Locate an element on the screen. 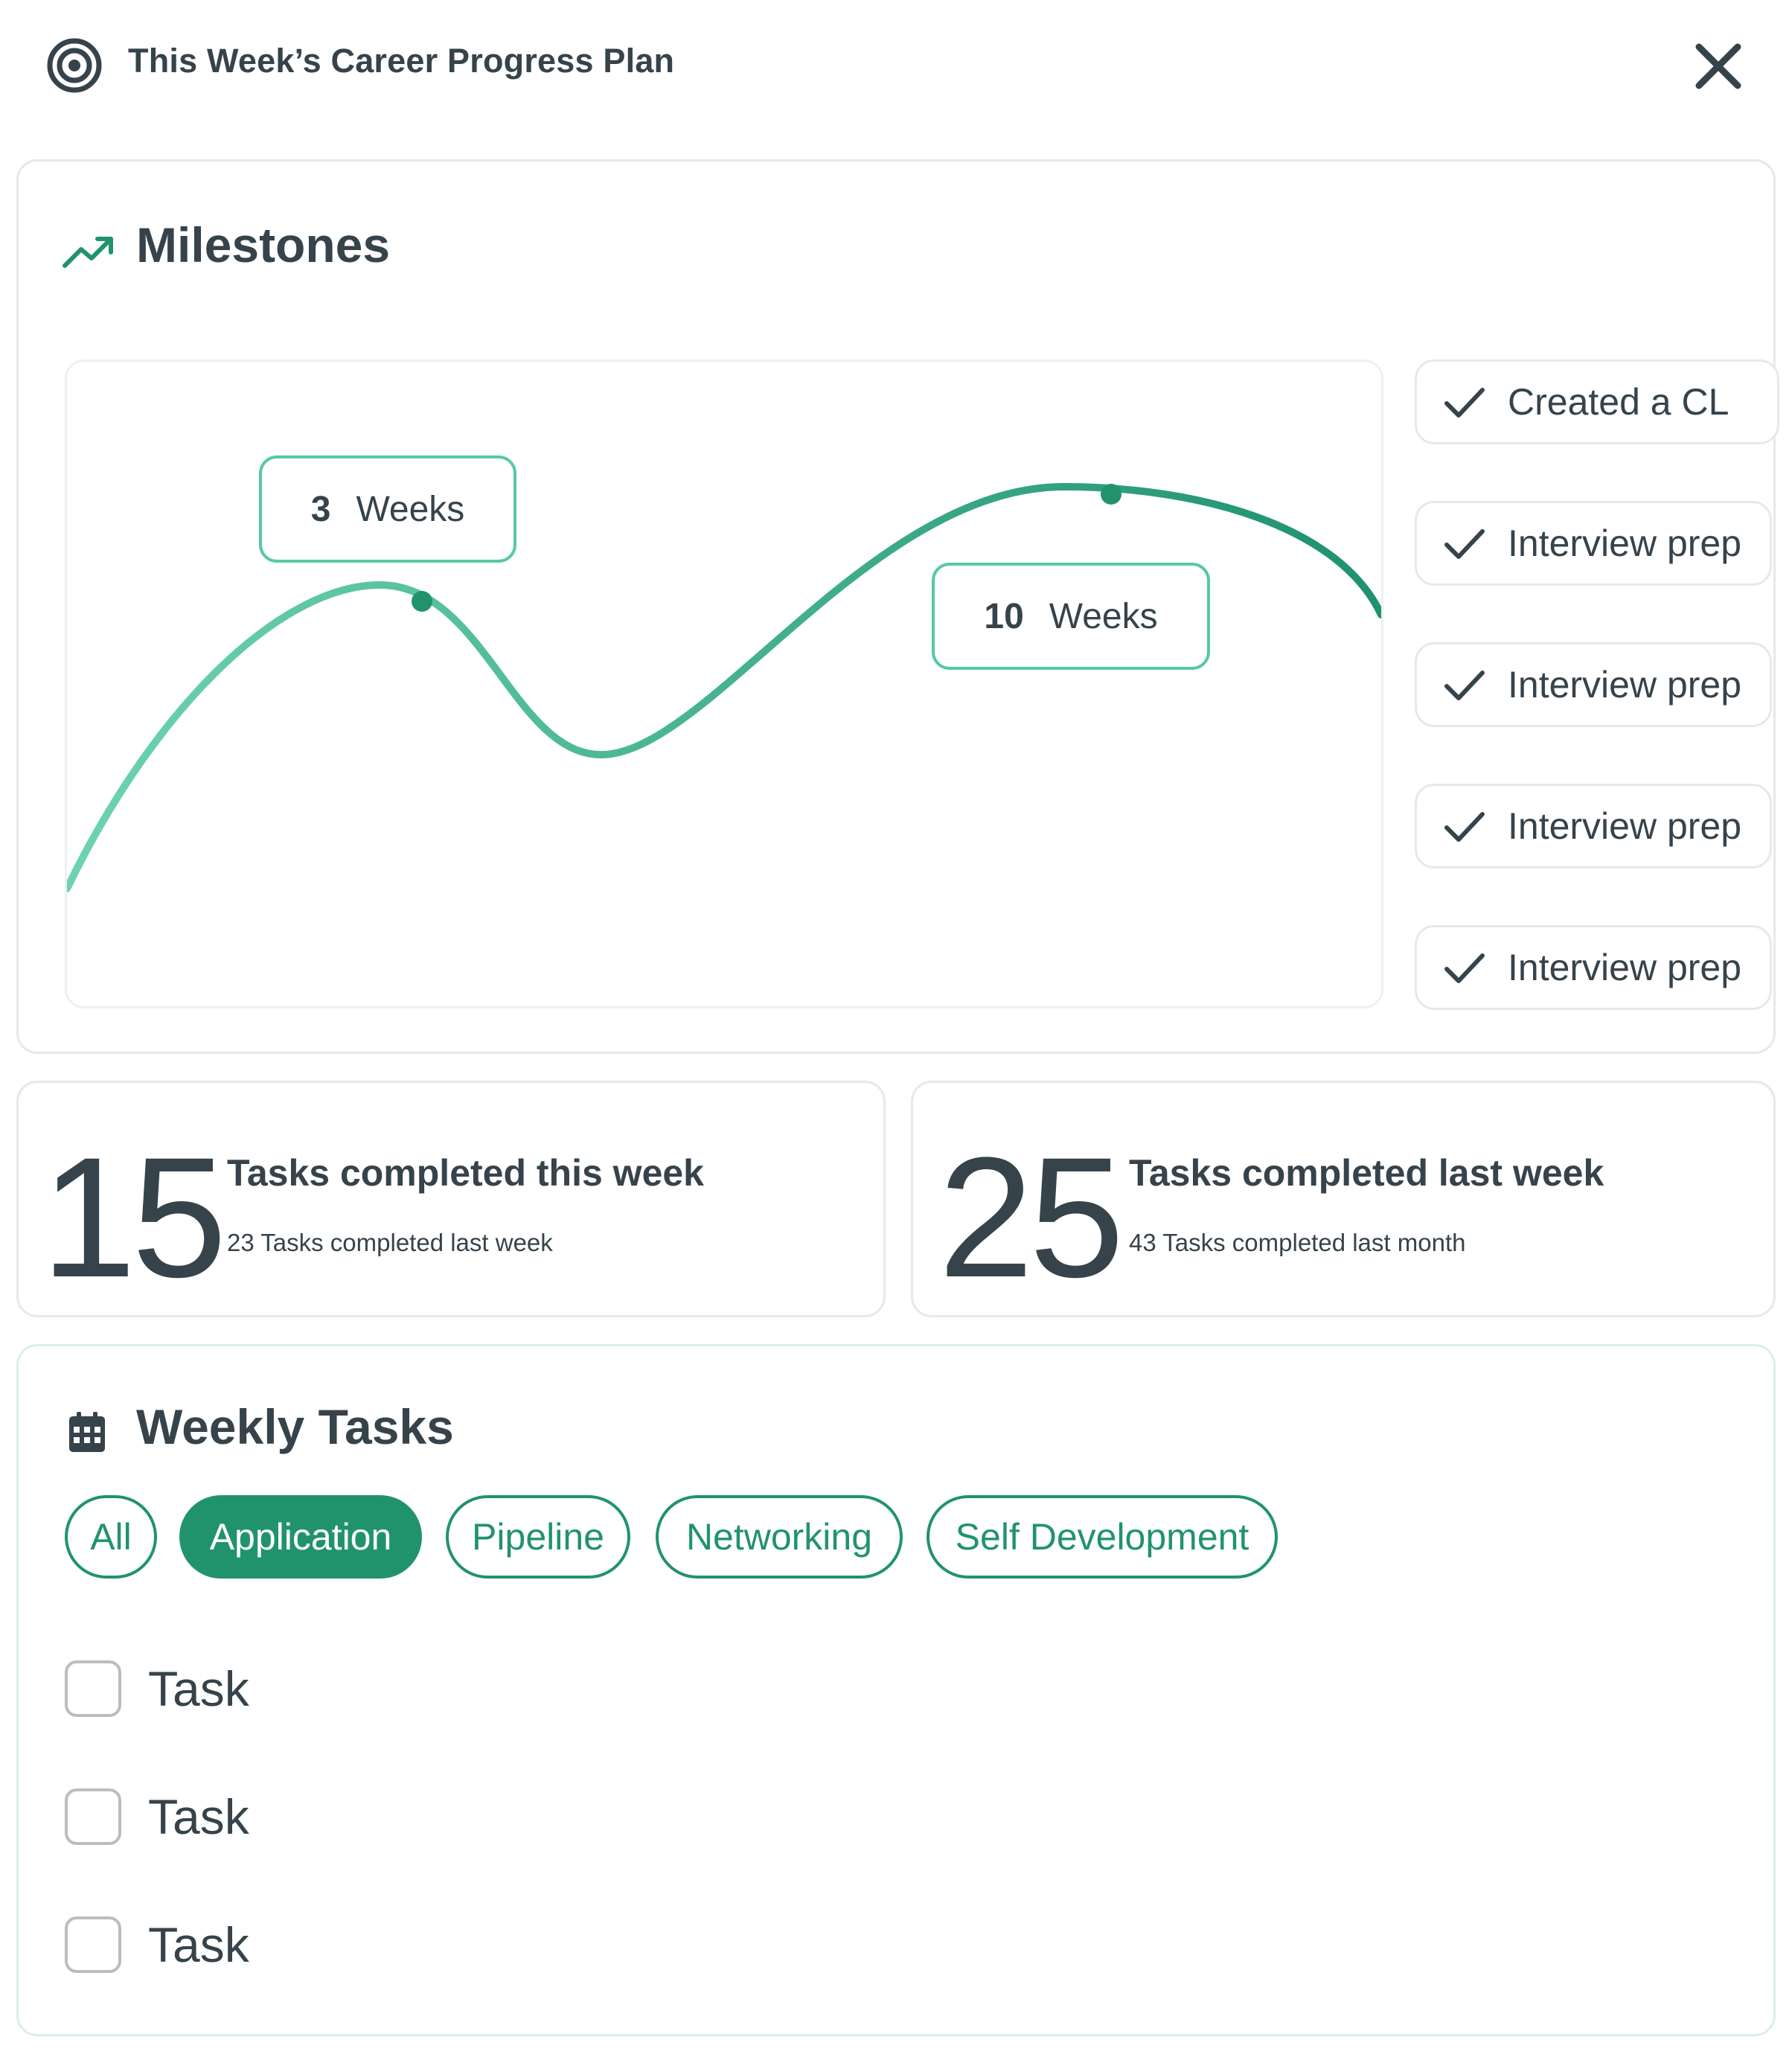 The width and height of the screenshot is (1792, 2069). filter-chip-pipeline: Pipeline is located at coordinates (538, 1537).